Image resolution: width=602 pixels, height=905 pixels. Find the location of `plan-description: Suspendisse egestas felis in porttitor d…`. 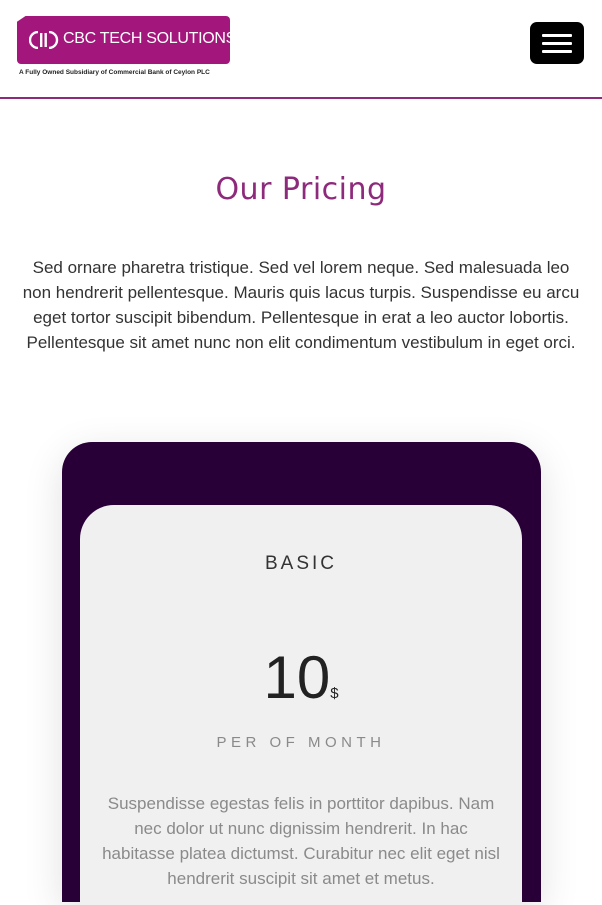

plan-description: Suspendisse egestas felis in porttitor d… is located at coordinates (301, 841).